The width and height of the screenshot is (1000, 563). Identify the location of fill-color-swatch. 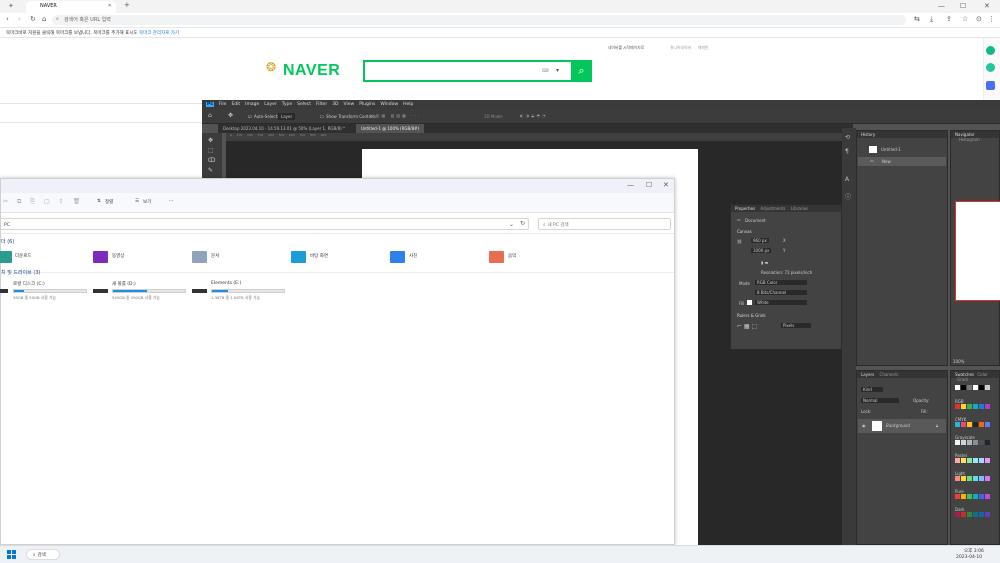
(749, 302).